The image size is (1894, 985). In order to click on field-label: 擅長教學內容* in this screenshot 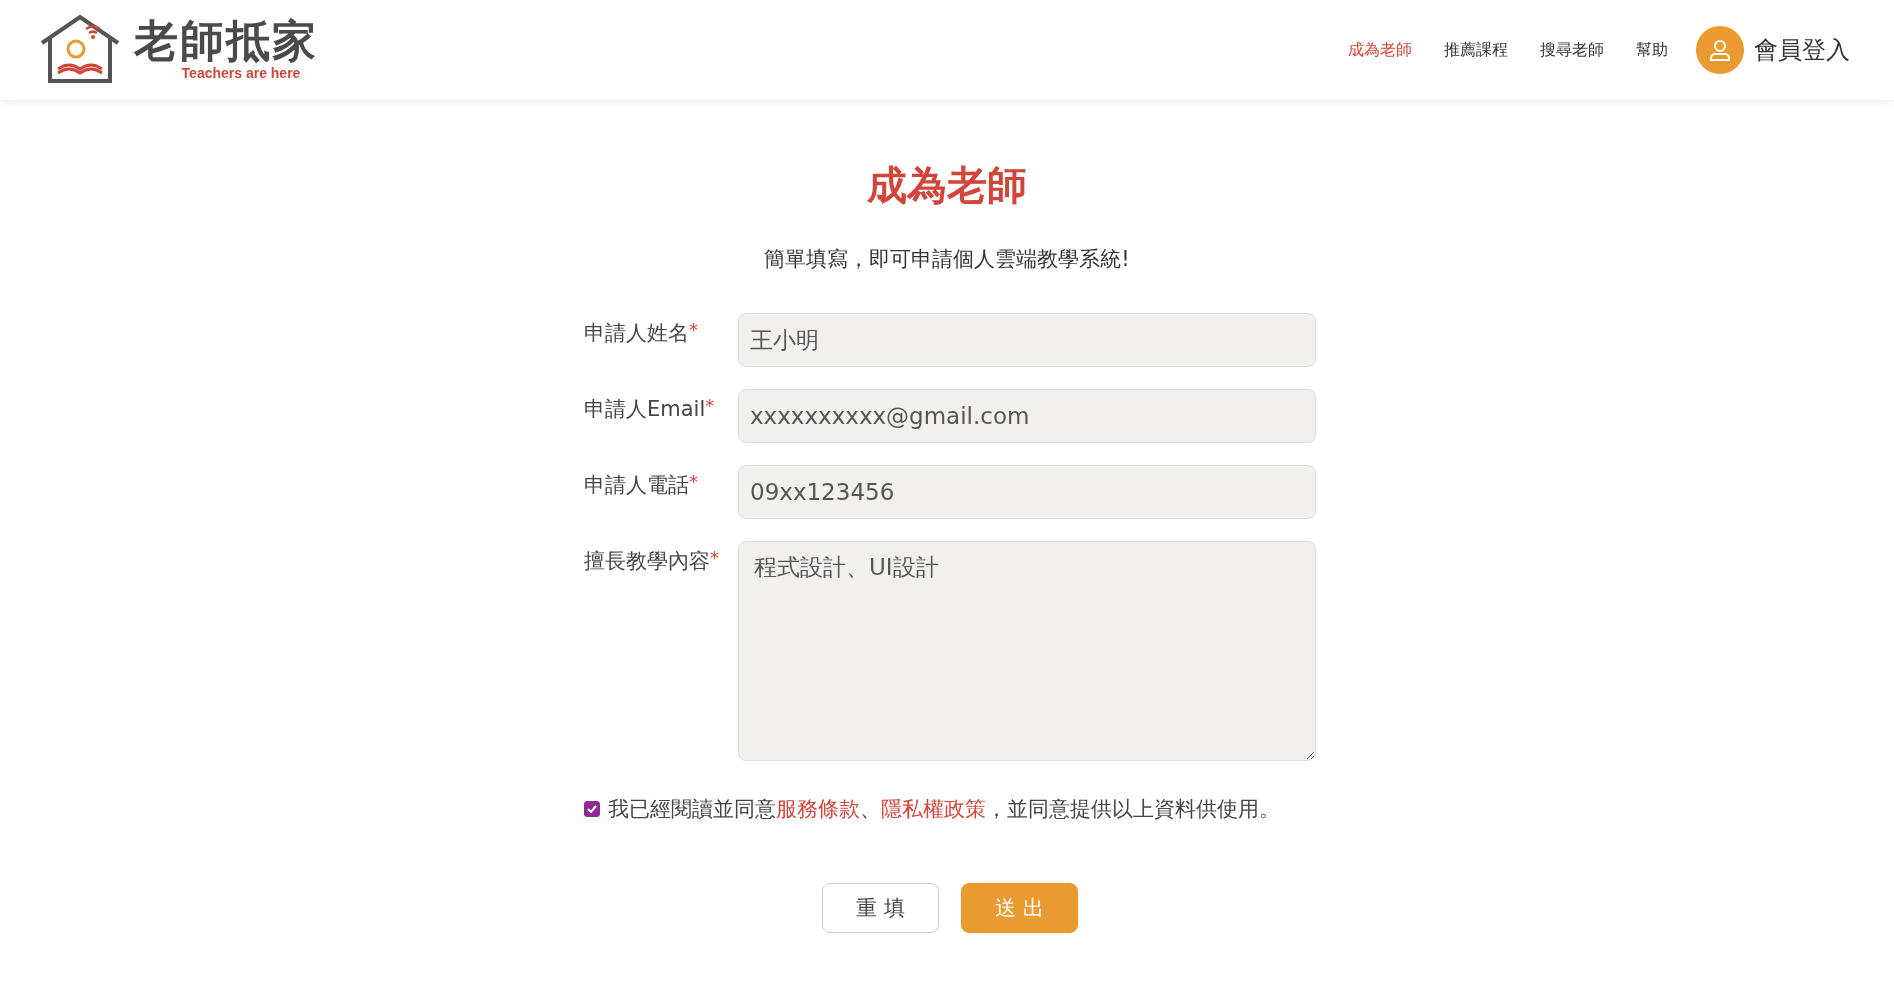, I will do `click(652, 560)`.